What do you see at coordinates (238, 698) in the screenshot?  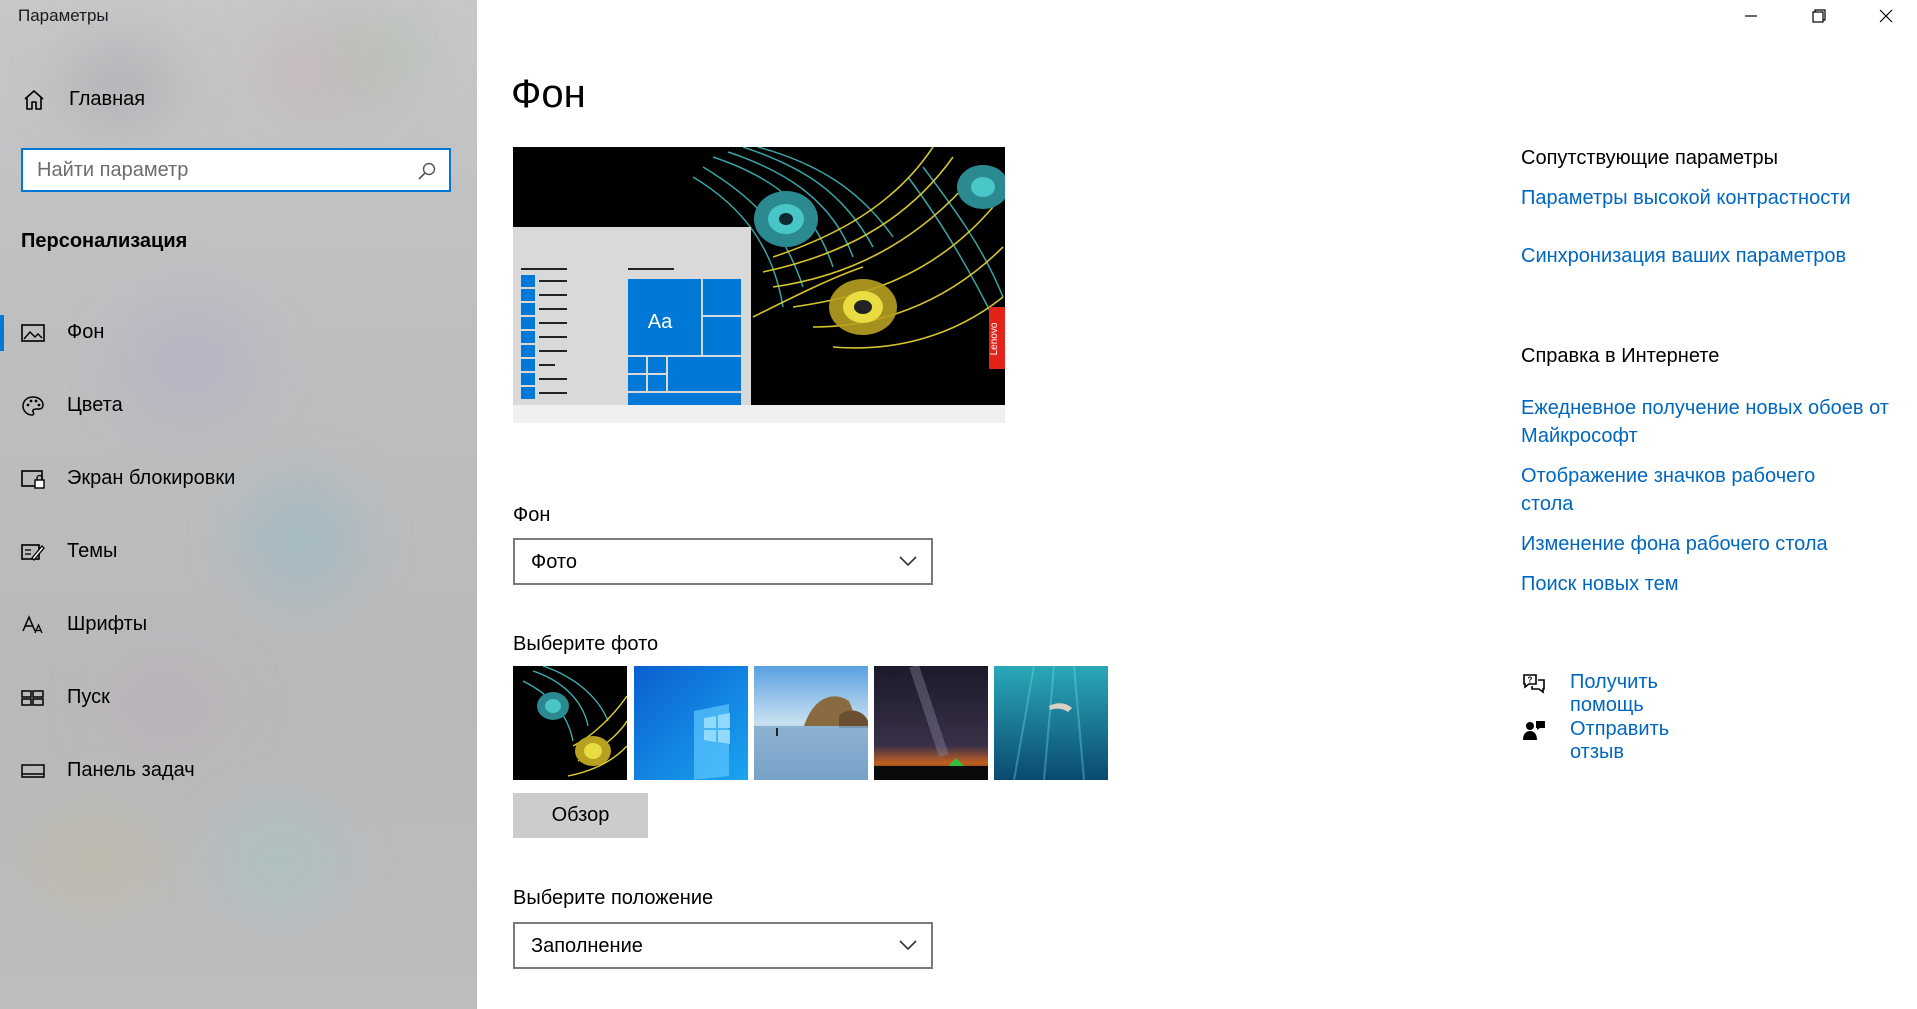 I see `sidebar-item-start: Пуск` at bounding box center [238, 698].